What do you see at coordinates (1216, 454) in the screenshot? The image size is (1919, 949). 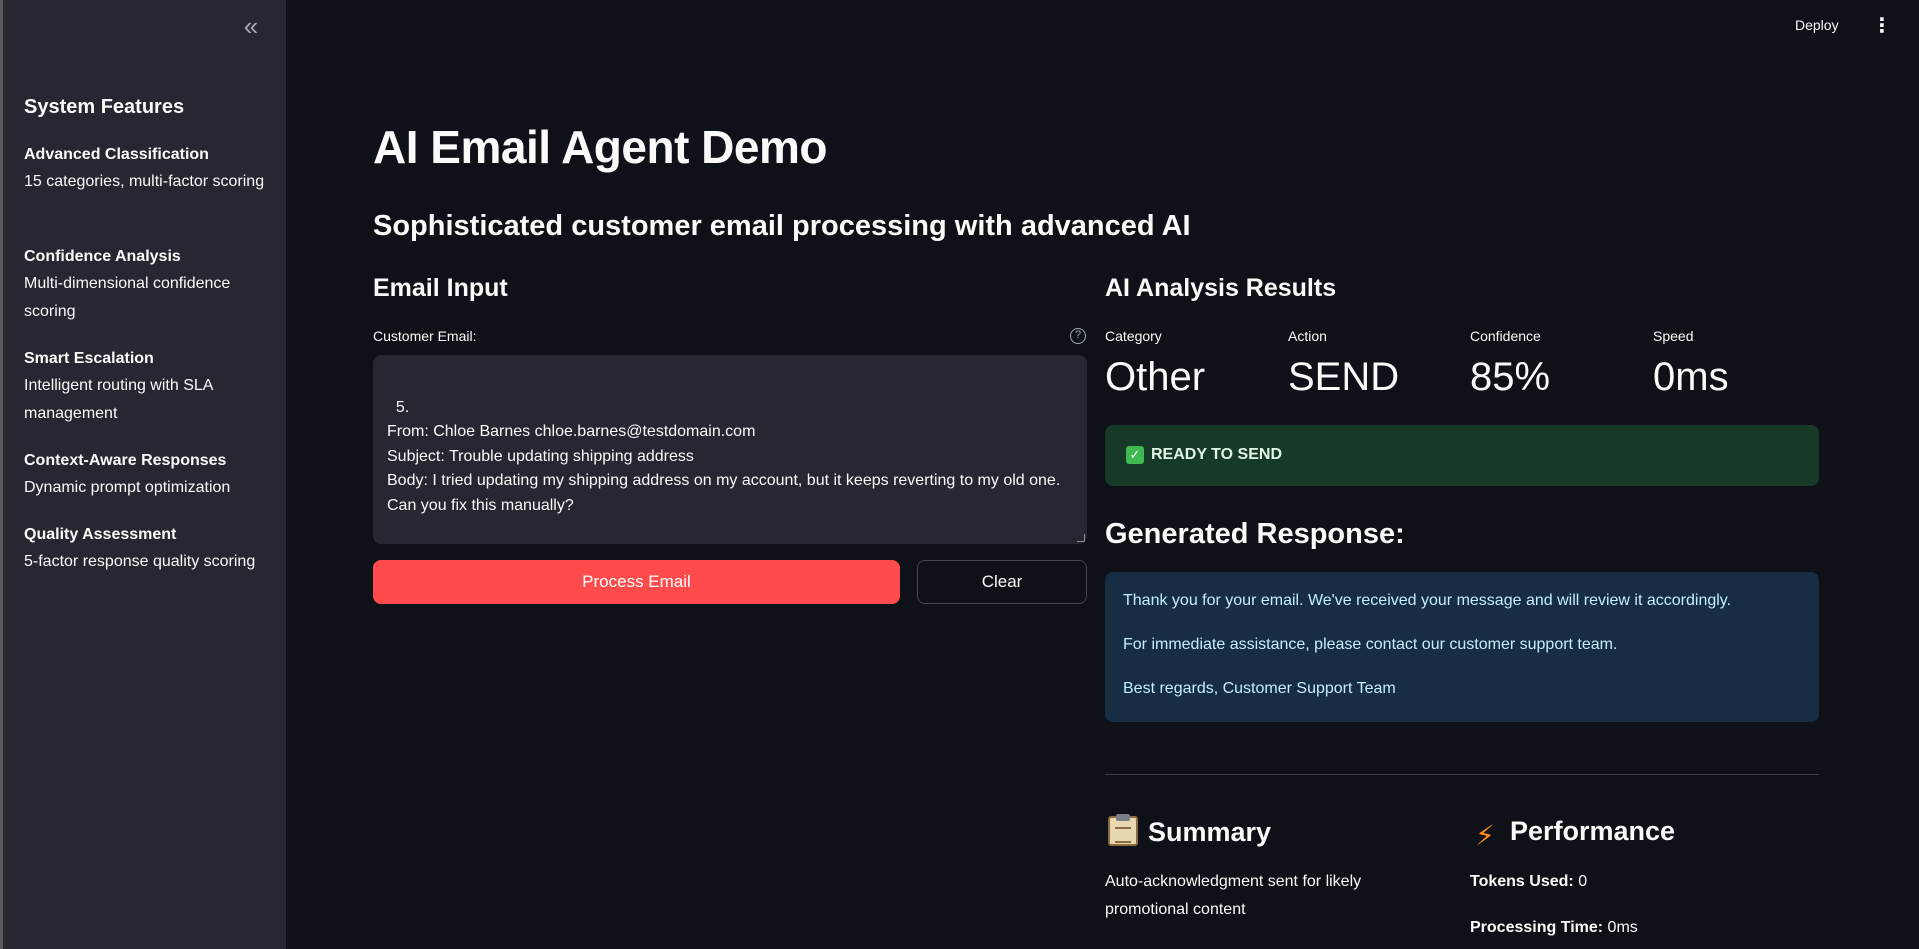 I see `status-text: READY TO SEND` at bounding box center [1216, 454].